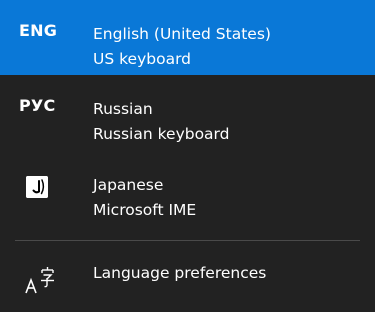  I want to click on language-settings-icon, so click(40, 279).